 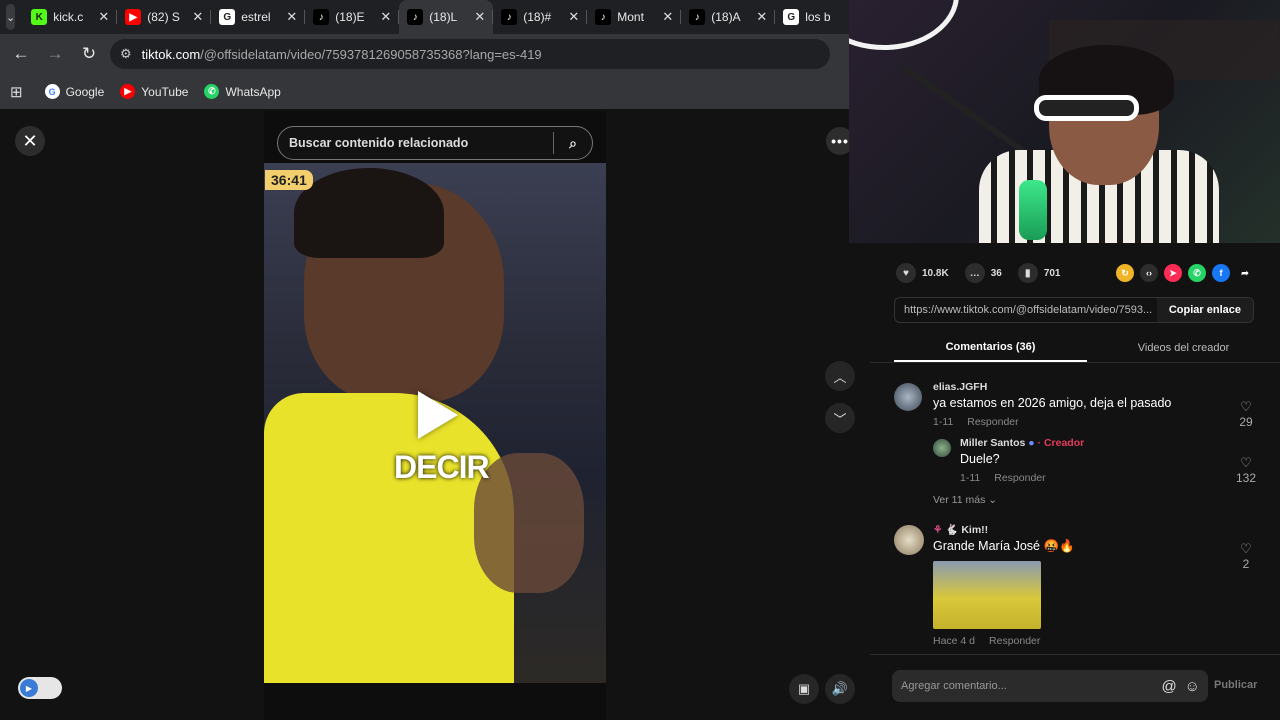 What do you see at coordinates (1183, 347) in the screenshot?
I see `tab-creator-videos: Videos del creador` at bounding box center [1183, 347].